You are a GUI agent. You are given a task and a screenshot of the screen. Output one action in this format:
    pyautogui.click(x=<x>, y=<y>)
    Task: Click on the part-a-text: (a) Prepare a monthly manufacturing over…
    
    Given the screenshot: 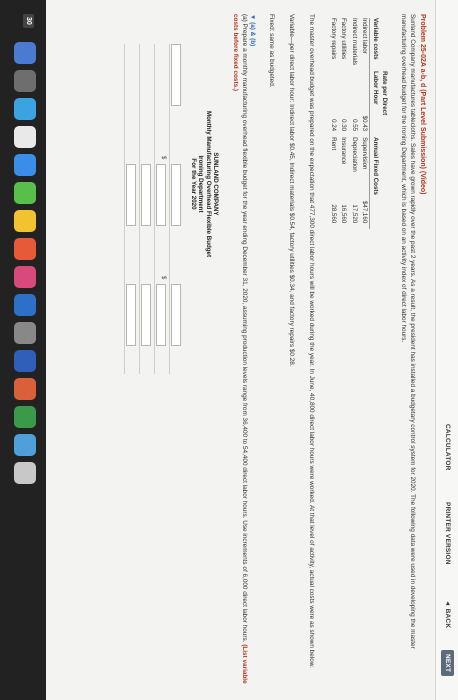 What is the action you would take?
    pyautogui.click(x=244, y=328)
    